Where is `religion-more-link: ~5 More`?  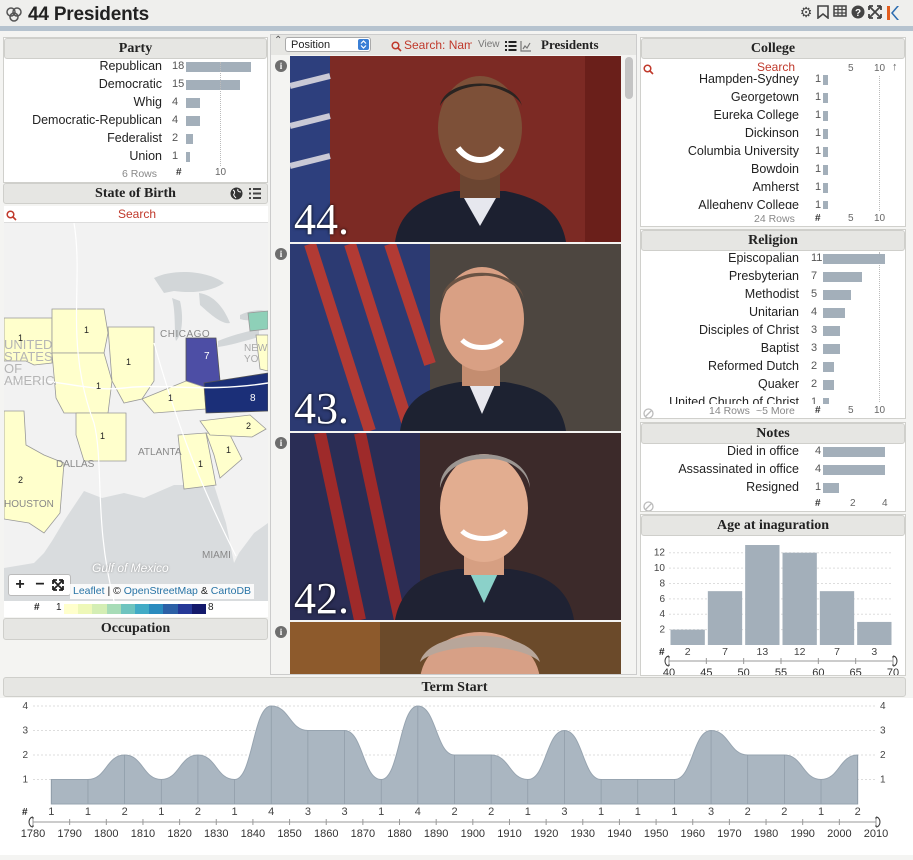 religion-more-link: ~5 More is located at coordinates (775, 411).